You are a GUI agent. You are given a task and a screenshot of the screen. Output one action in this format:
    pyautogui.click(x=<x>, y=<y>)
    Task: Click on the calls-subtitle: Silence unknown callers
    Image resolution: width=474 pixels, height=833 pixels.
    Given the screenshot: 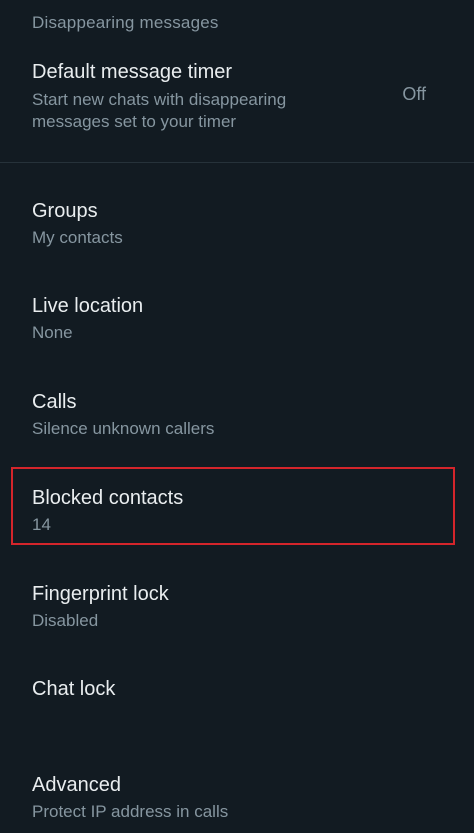 What is the action you would take?
    pyautogui.click(x=123, y=428)
    